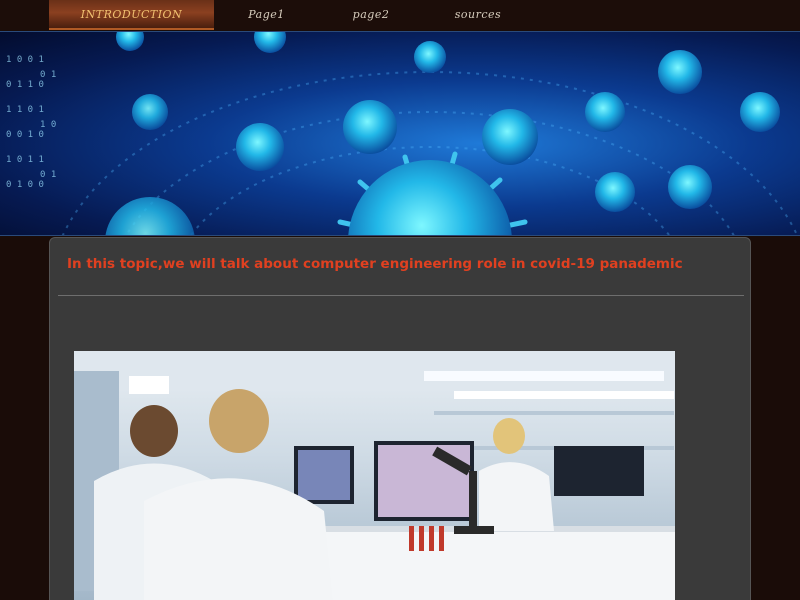 This screenshot has width=800, height=600. Describe the element at coordinates (371, 15) in the screenshot. I see `nav-page2: page2` at that location.